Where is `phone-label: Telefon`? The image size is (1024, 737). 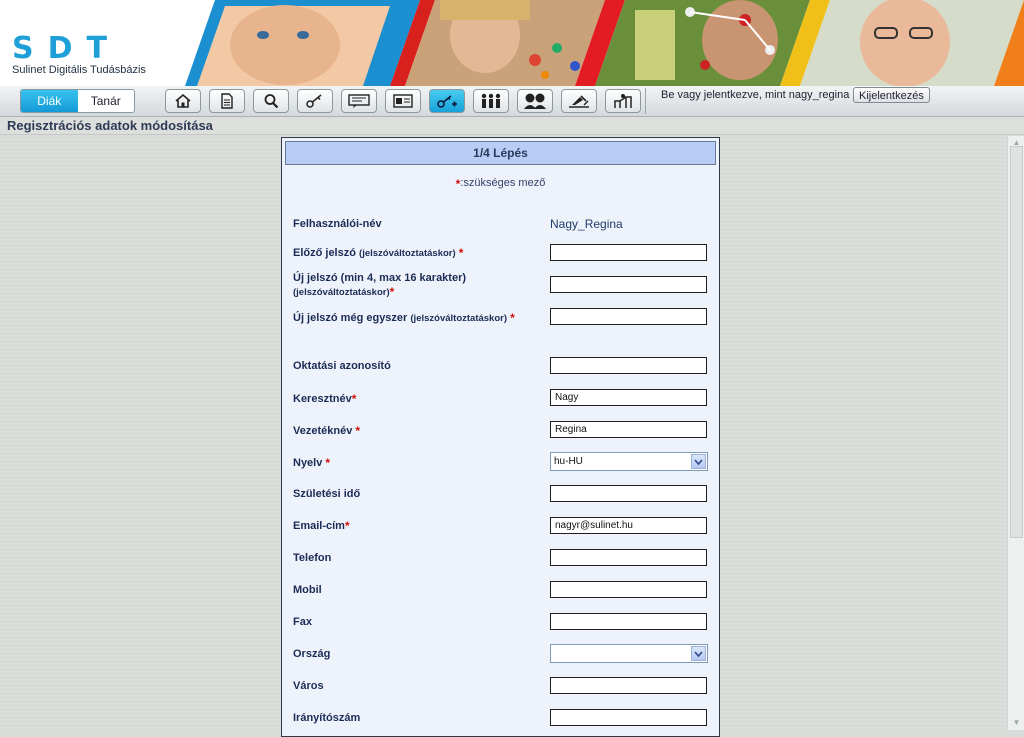 phone-label: Telefon is located at coordinates (312, 558).